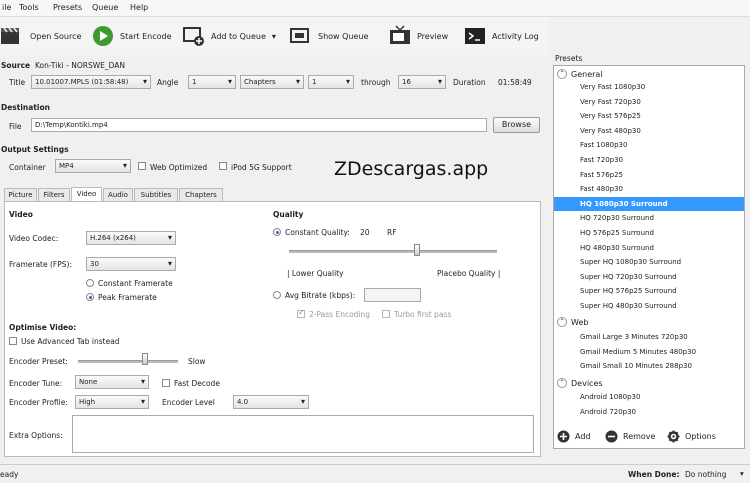  Describe the element at coordinates (86, 194) in the screenshot. I see `tab-video: Video` at that location.